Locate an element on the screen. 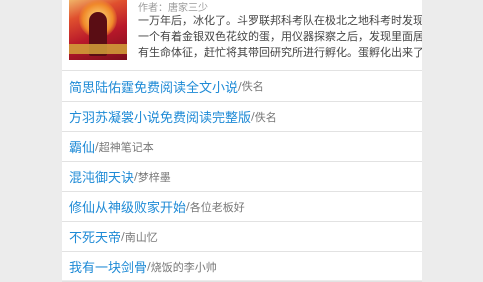 The image size is (483, 282). list-item: 简思陆佑霆免费阅读全文小说 / 佚名 is located at coordinates (242, 86).